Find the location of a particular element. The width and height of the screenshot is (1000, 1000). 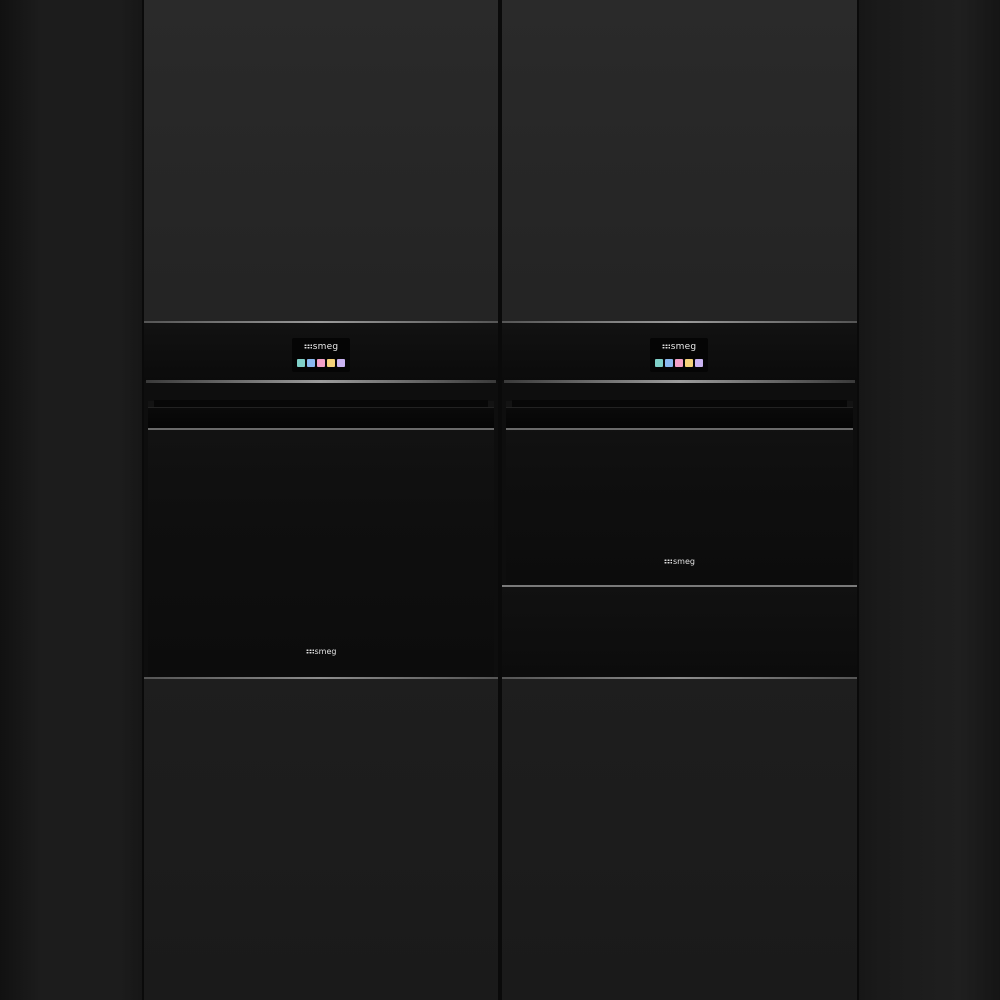

oven-right: smeg smeg is located at coordinates (679, 500).